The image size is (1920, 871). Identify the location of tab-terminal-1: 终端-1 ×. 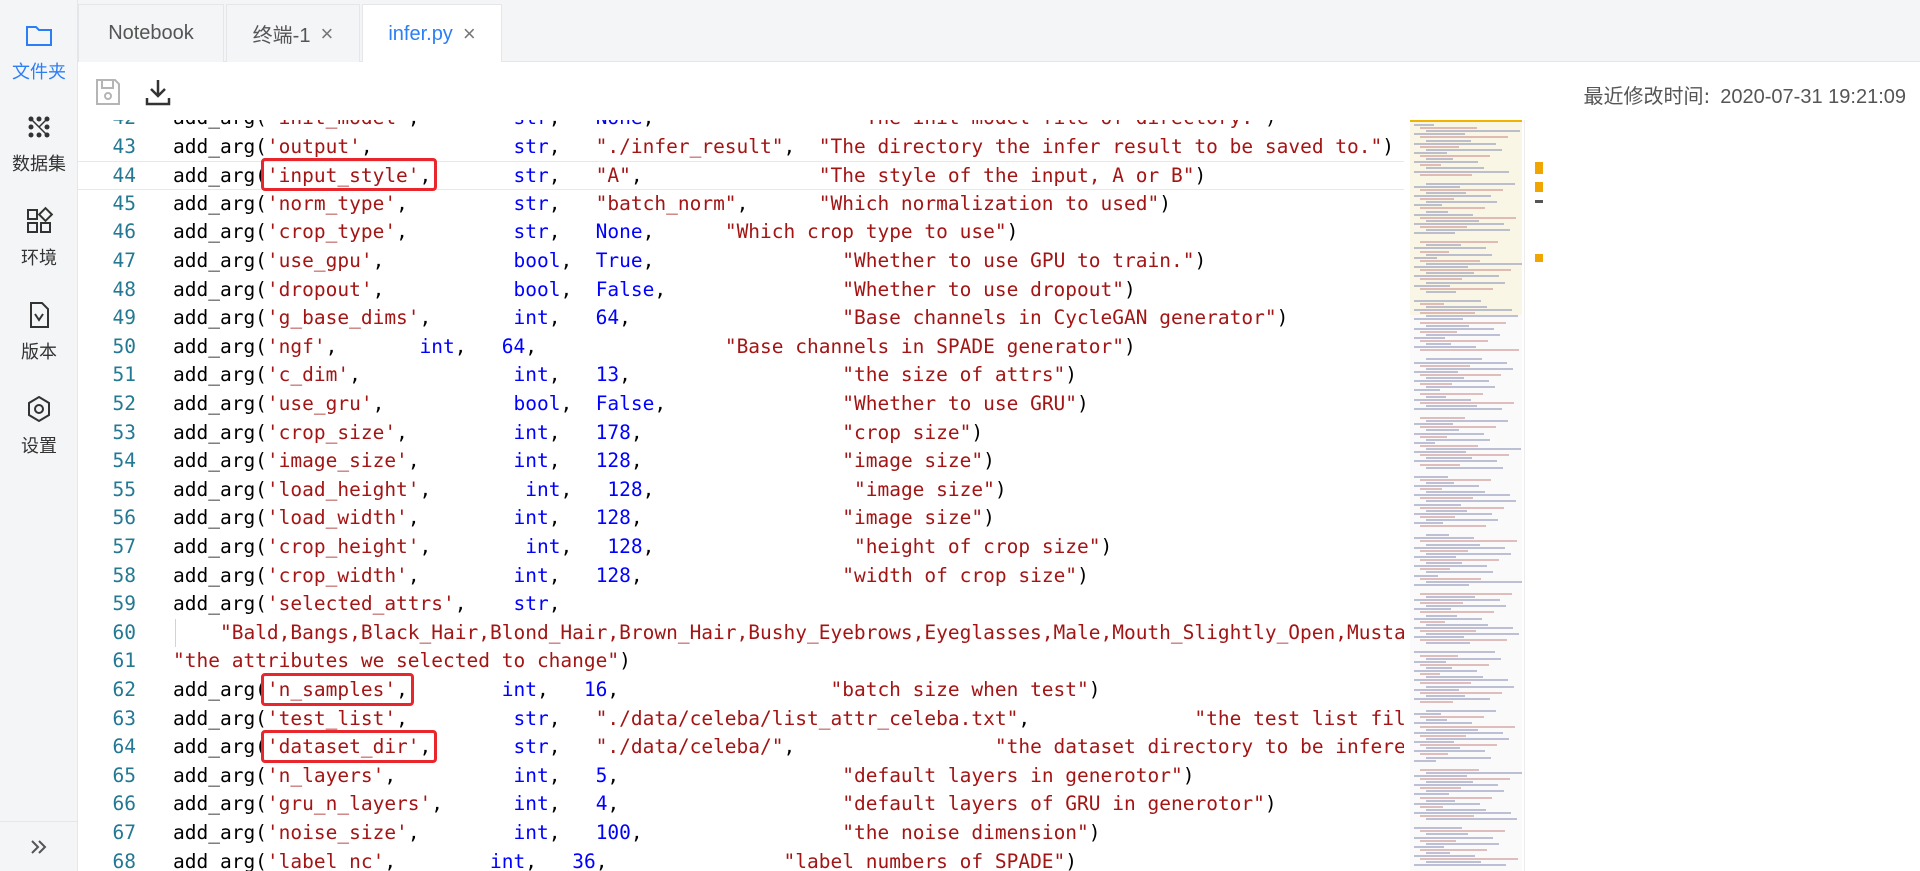
(293, 33).